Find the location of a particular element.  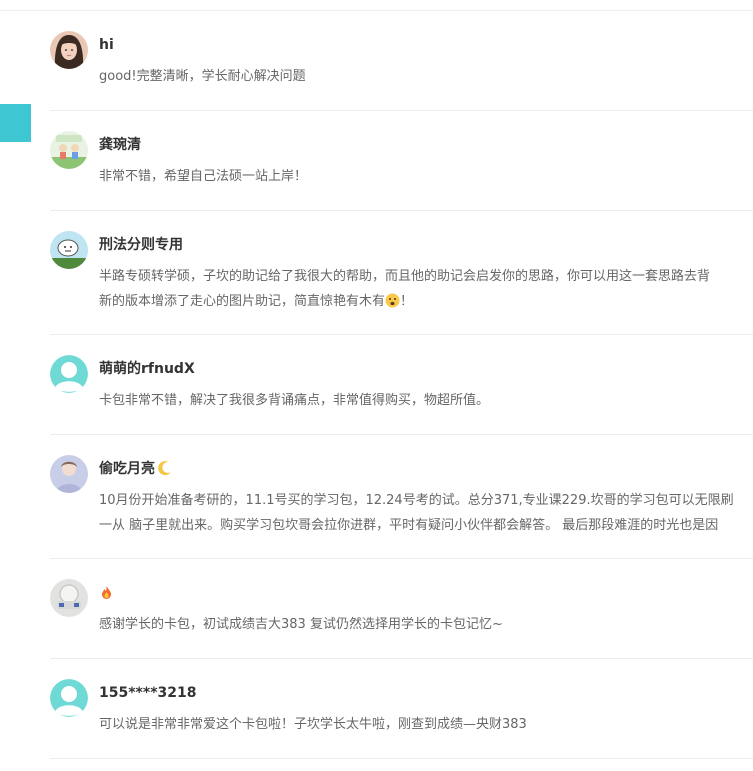

comment-line: 可以说是非常非常爱这个卡包啦！子坎学长太牛啦，刚查到成绩—央财383 is located at coordinates (313, 724).